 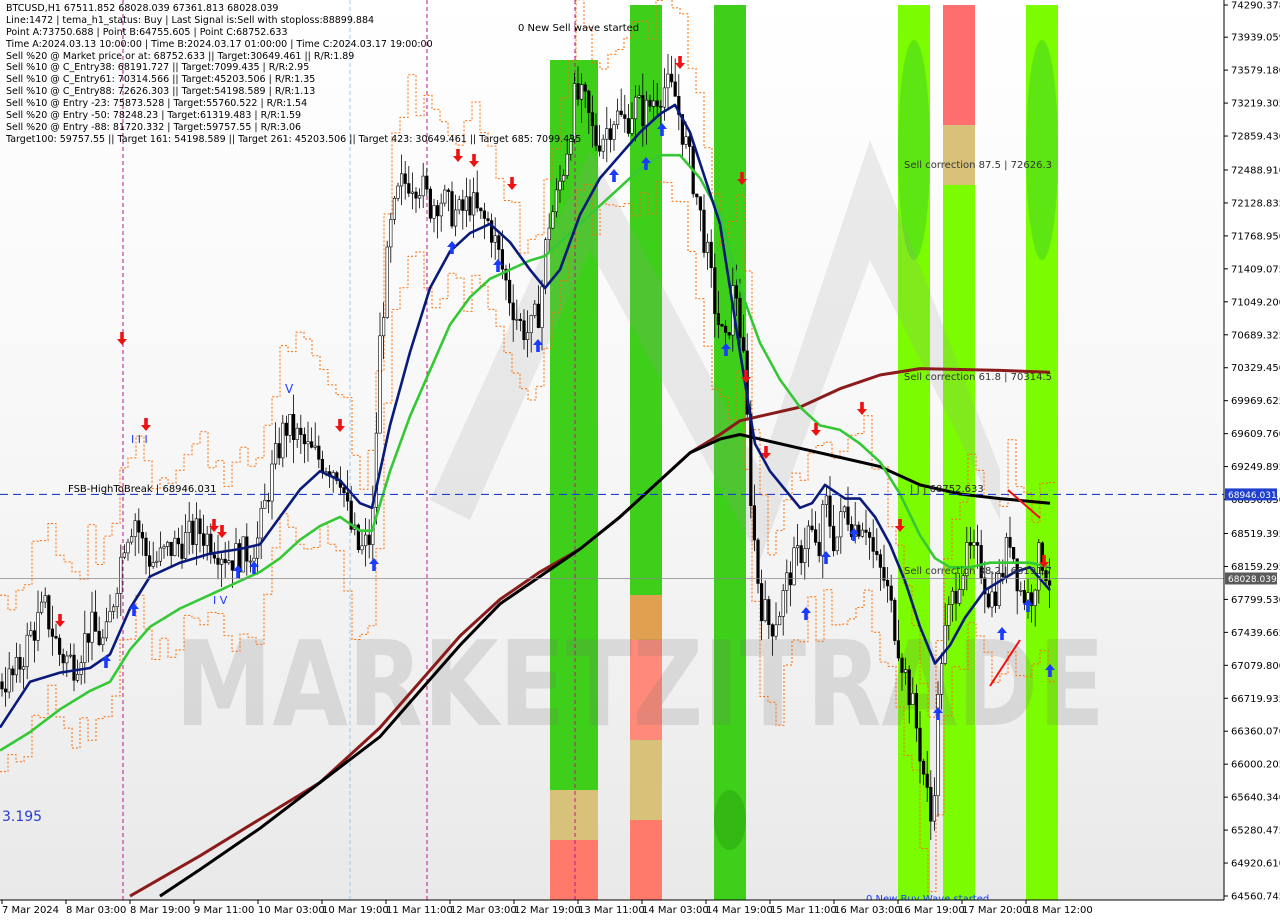 I want to click on y-tick-label: 68159.295, so click(x=1255, y=567).